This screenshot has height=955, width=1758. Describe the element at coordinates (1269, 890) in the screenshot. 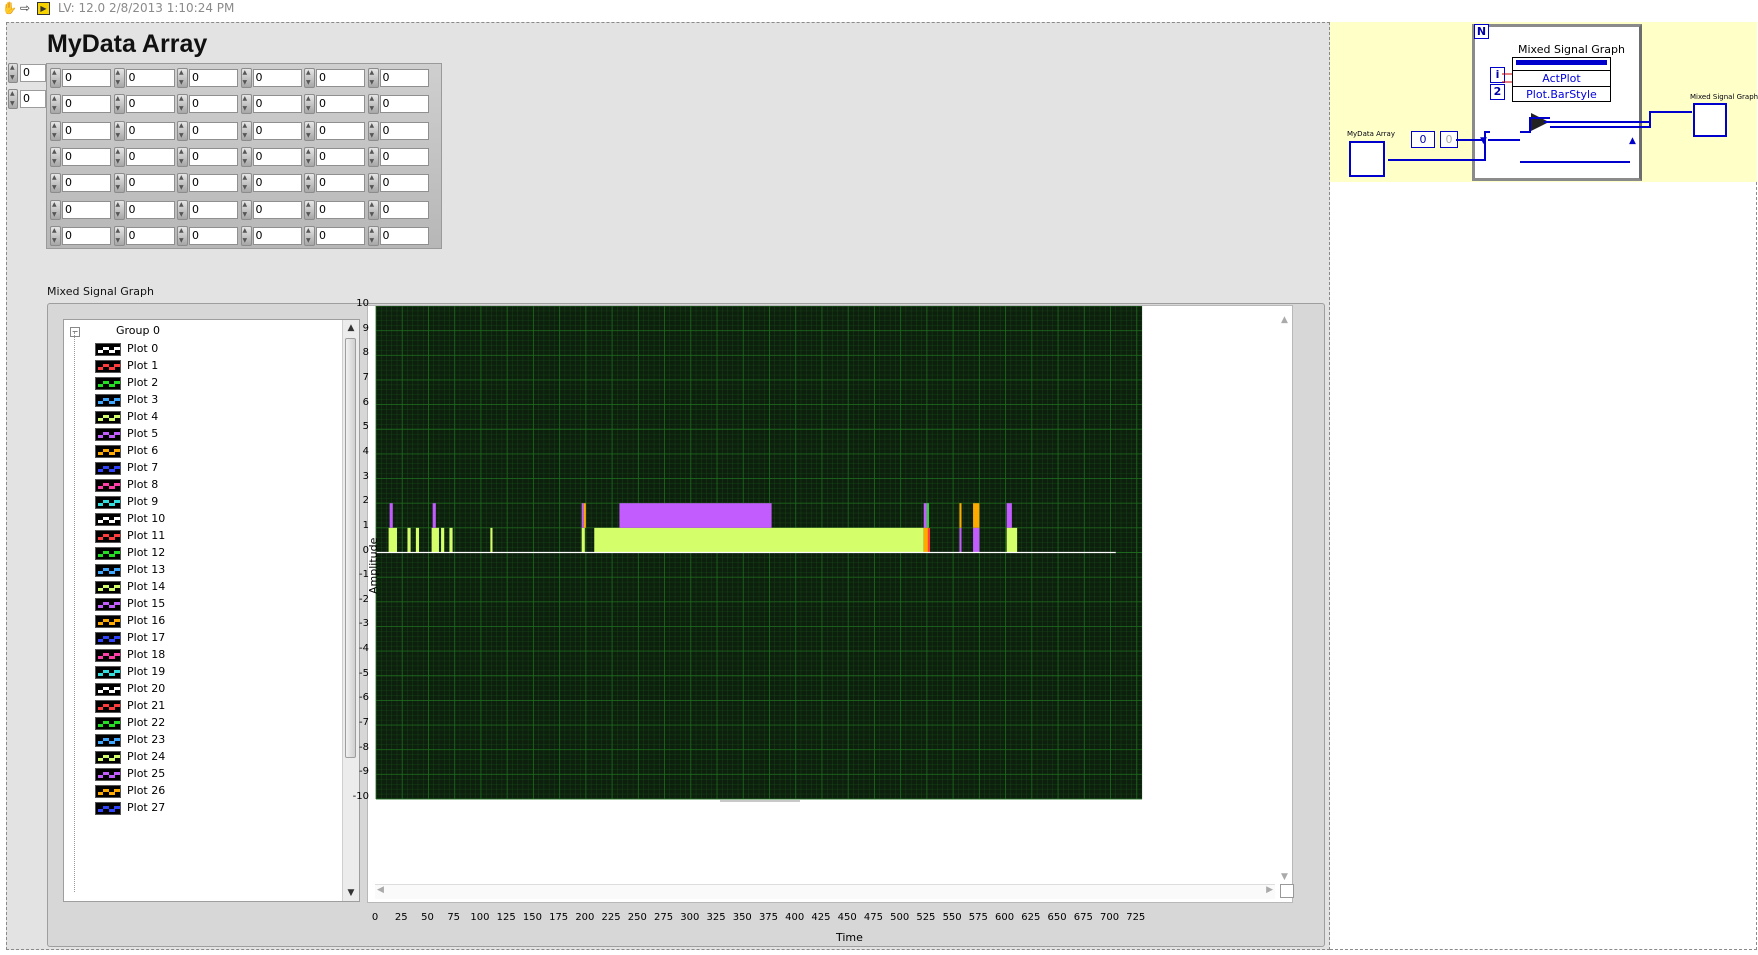

I see `scroll-right-icon: ▶` at that location.